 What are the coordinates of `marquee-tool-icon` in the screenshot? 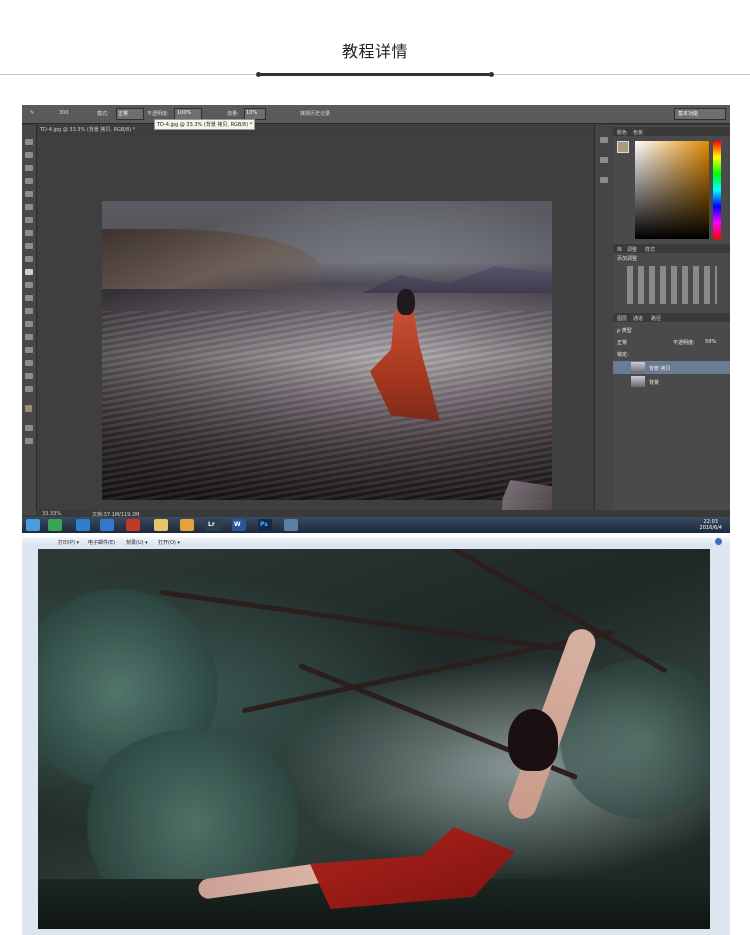 It's located at (29, 155).